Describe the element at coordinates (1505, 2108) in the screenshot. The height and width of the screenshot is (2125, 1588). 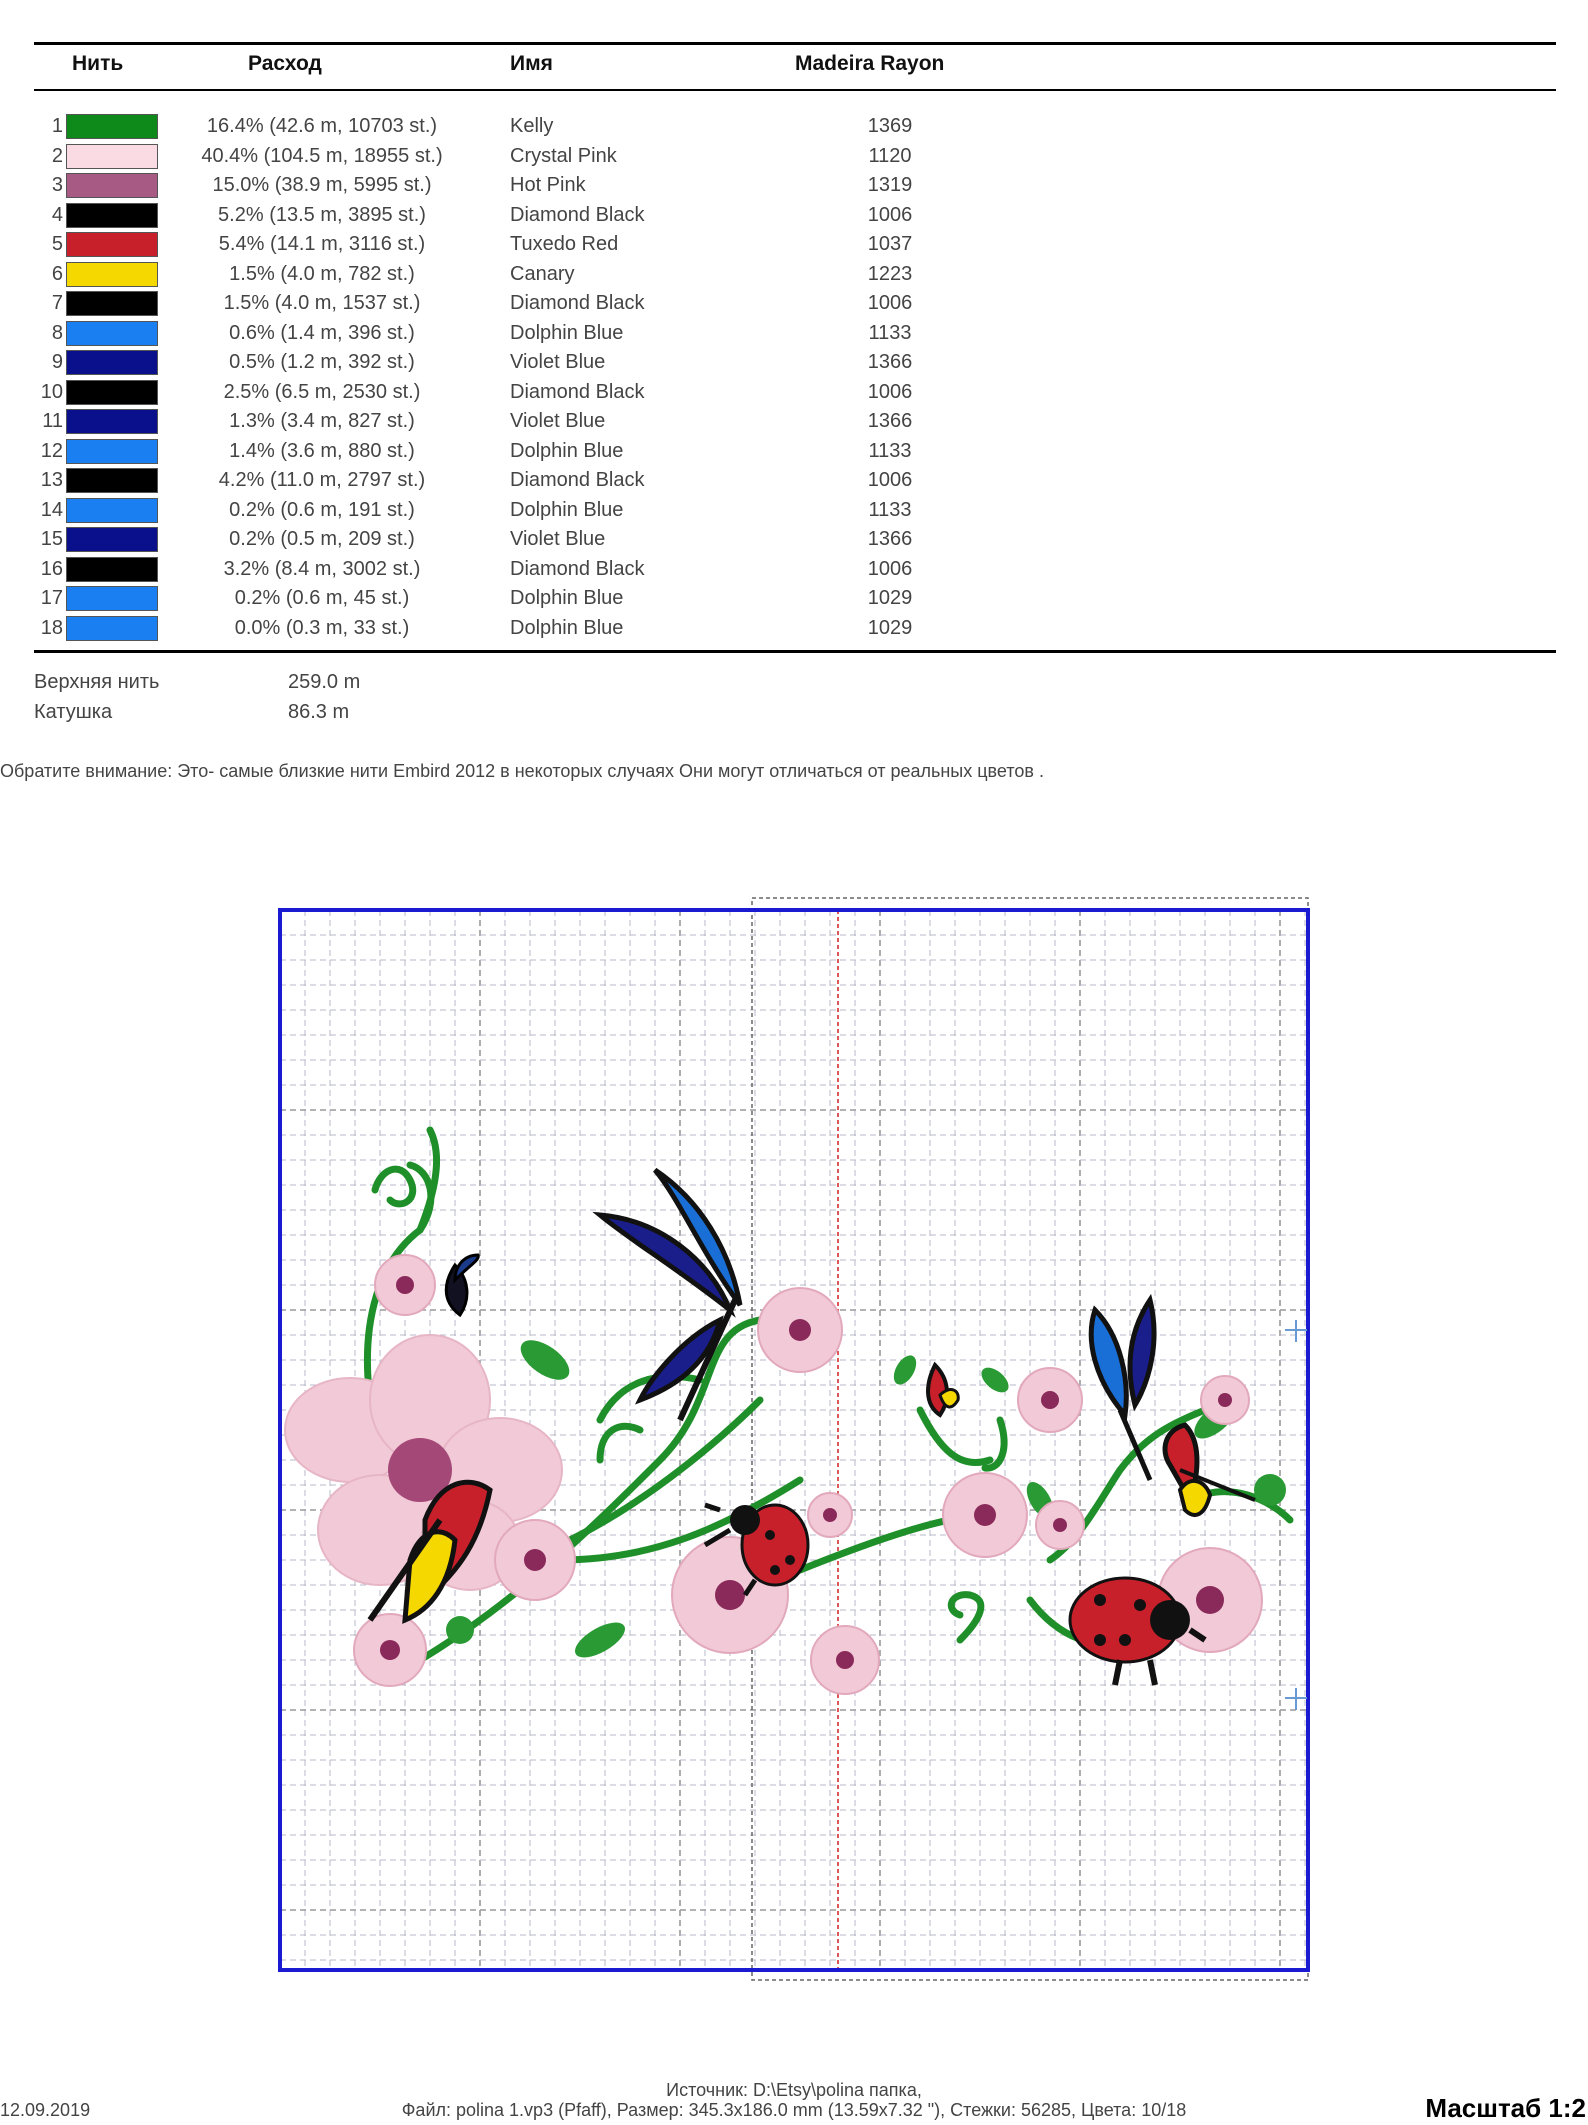
I see `scale-label: Масштаб 1:2` at that location.